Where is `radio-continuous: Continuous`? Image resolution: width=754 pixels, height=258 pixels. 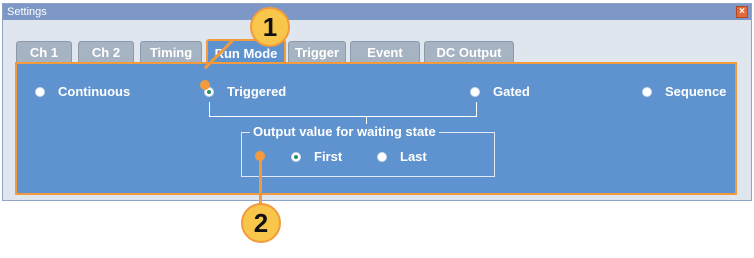 radio-continuous: Continuous is located at coordinates (82, 91).